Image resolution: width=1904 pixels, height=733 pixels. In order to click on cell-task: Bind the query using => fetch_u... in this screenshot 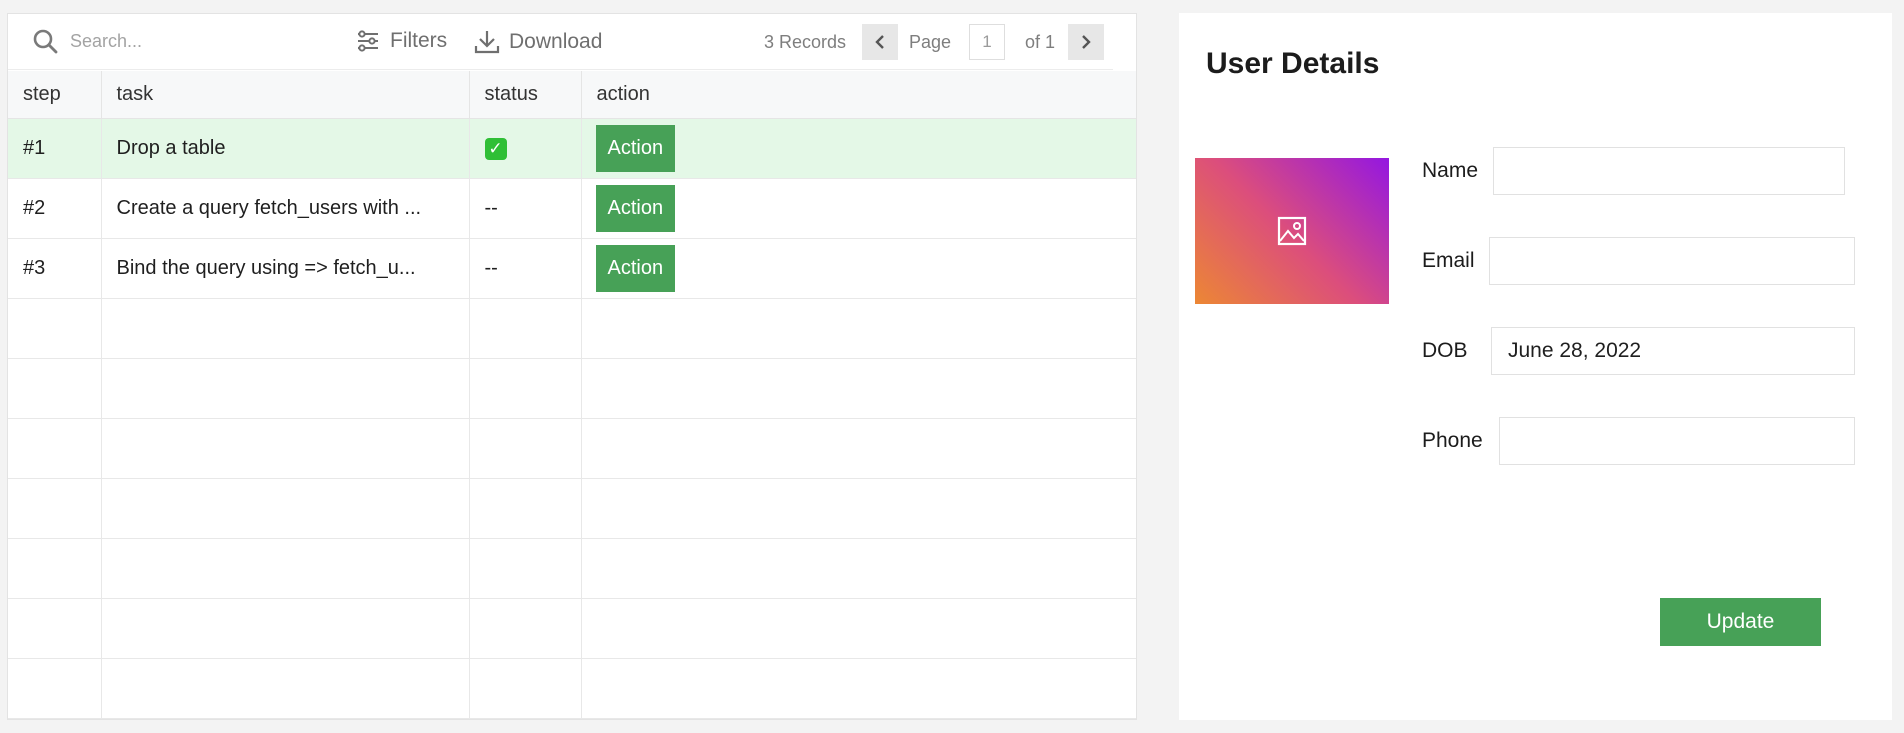, I will do `click(285, 268)`.